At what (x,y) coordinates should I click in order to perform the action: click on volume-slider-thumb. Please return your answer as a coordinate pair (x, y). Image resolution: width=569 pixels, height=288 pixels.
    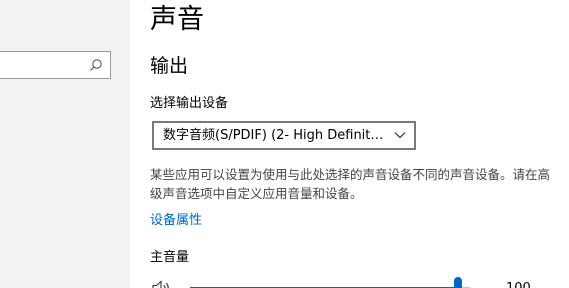
    Looking at the image, I should click on (458, 282).